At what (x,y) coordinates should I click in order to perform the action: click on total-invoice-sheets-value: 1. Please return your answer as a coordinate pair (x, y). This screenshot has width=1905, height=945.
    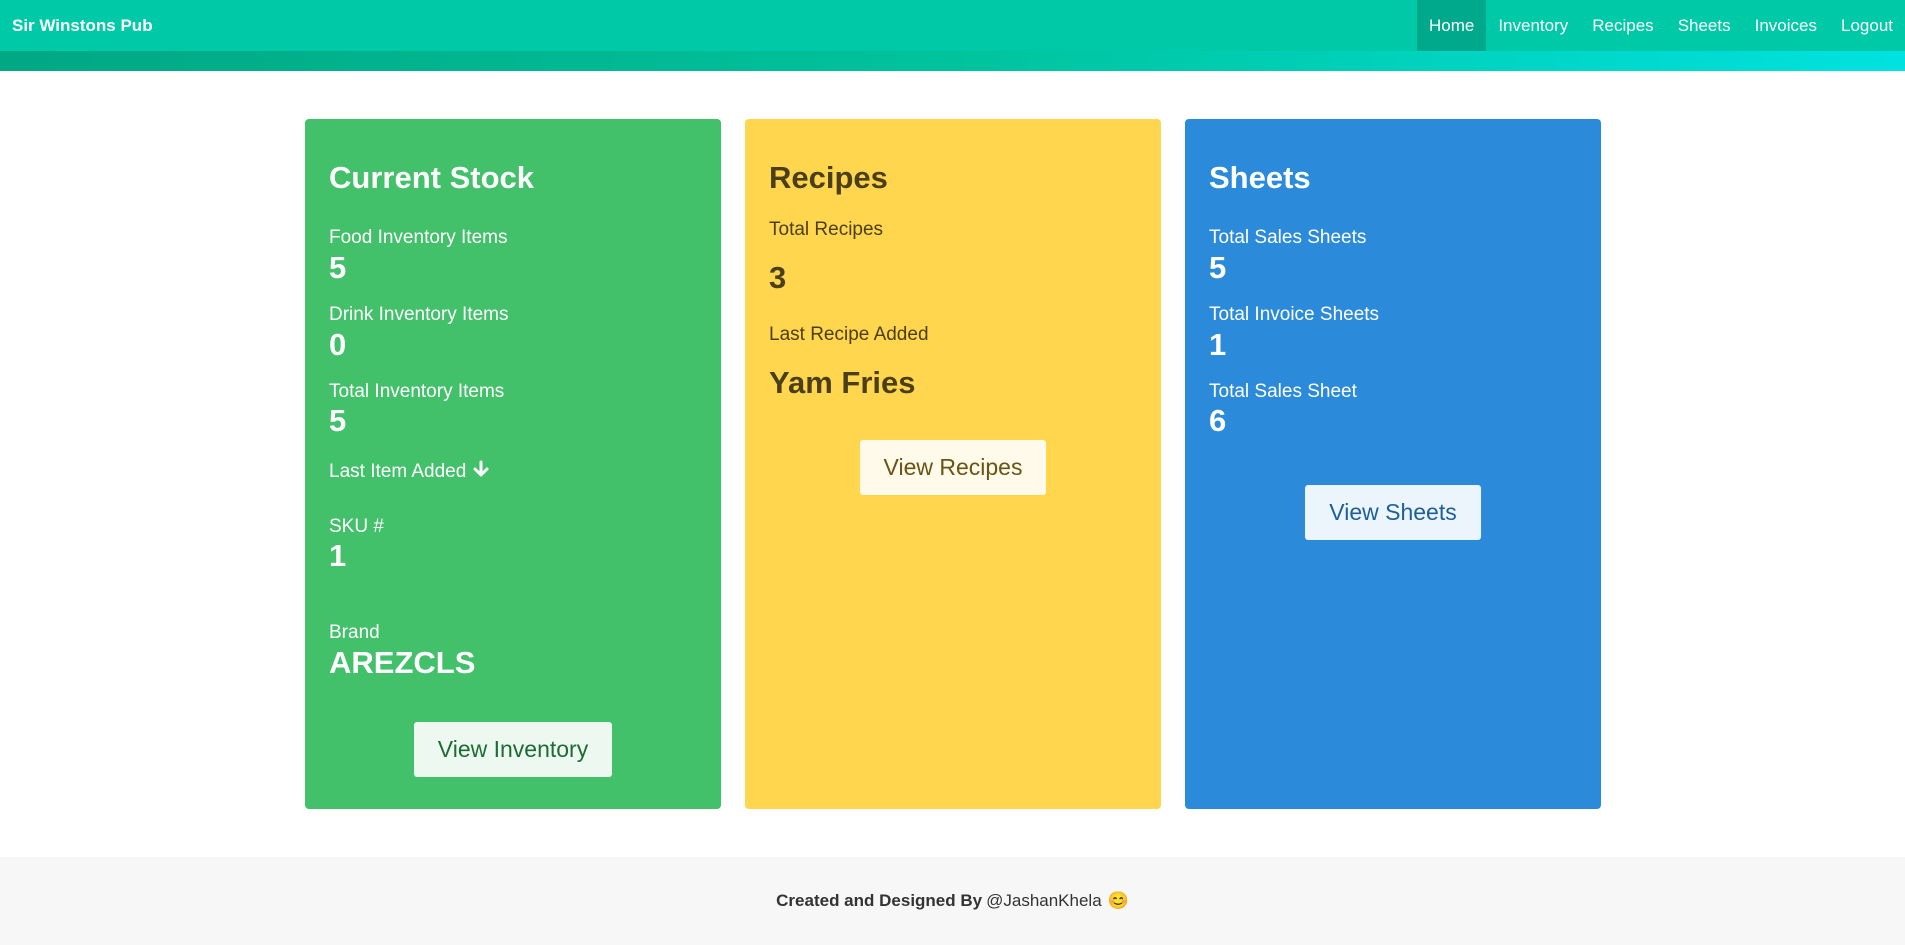
    Looking at the image, I should click on (1218, 344).